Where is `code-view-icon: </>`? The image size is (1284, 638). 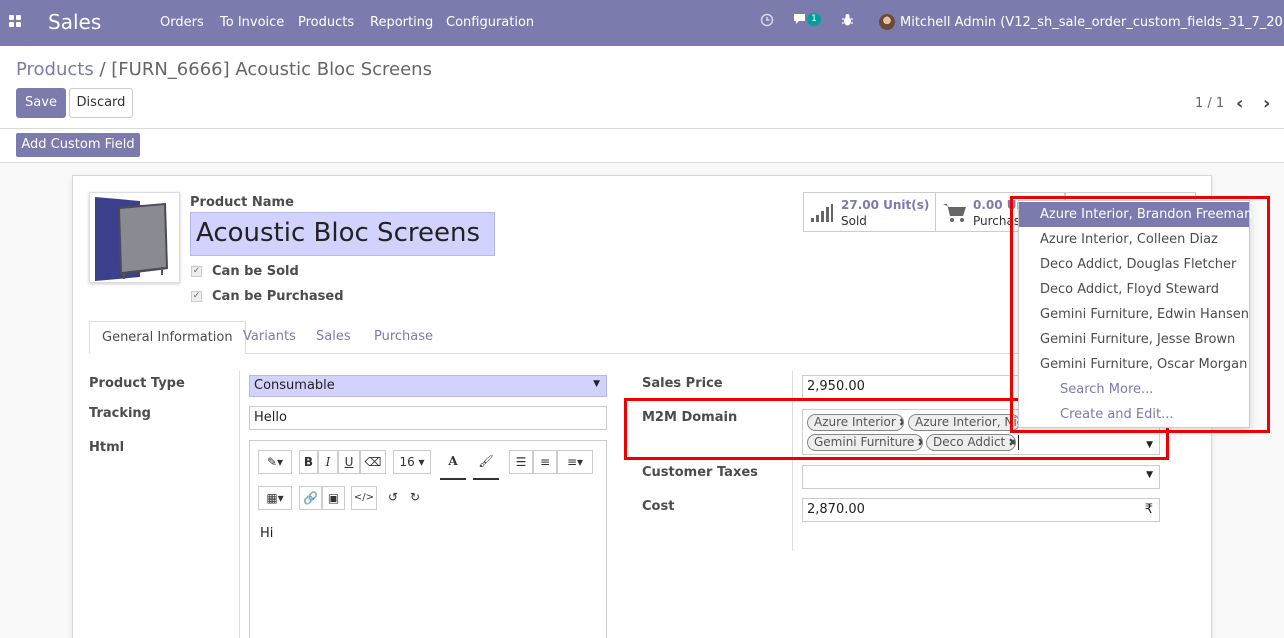 code-view-icon: </> is located at coordinates (364, 498).